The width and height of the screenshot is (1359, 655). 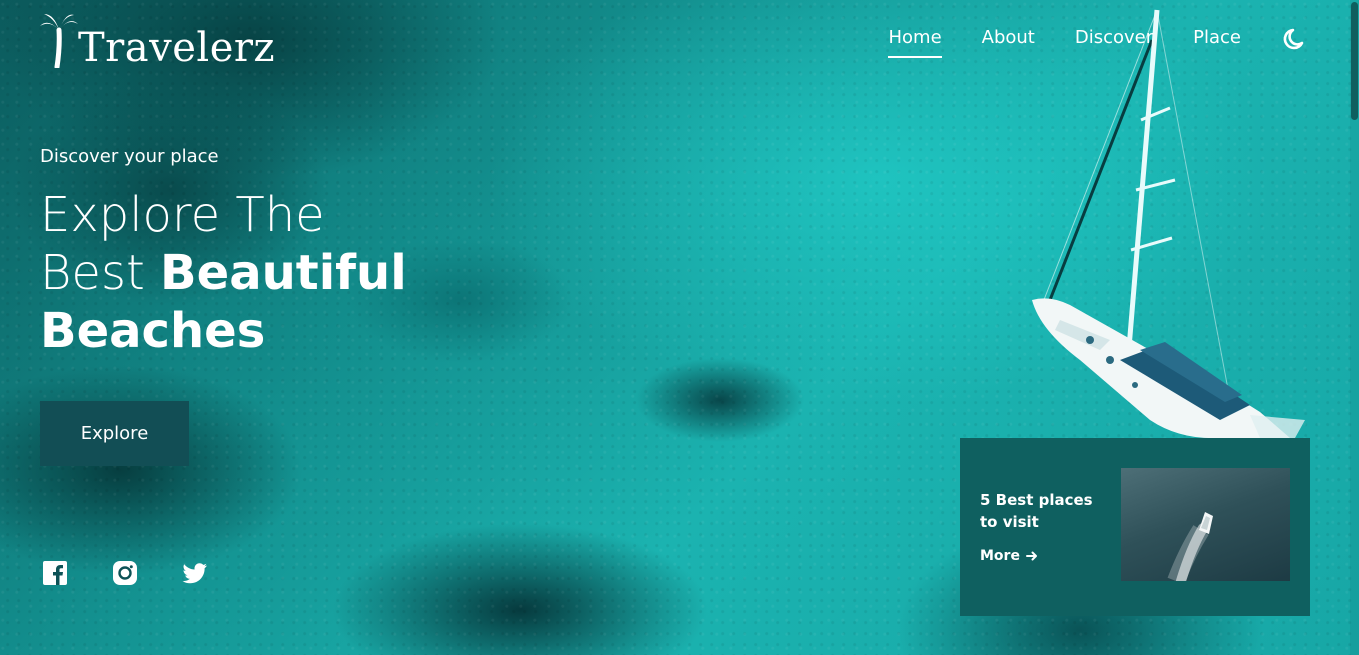 I want to click on page-scrollbar, so click(x=1354, y=327).